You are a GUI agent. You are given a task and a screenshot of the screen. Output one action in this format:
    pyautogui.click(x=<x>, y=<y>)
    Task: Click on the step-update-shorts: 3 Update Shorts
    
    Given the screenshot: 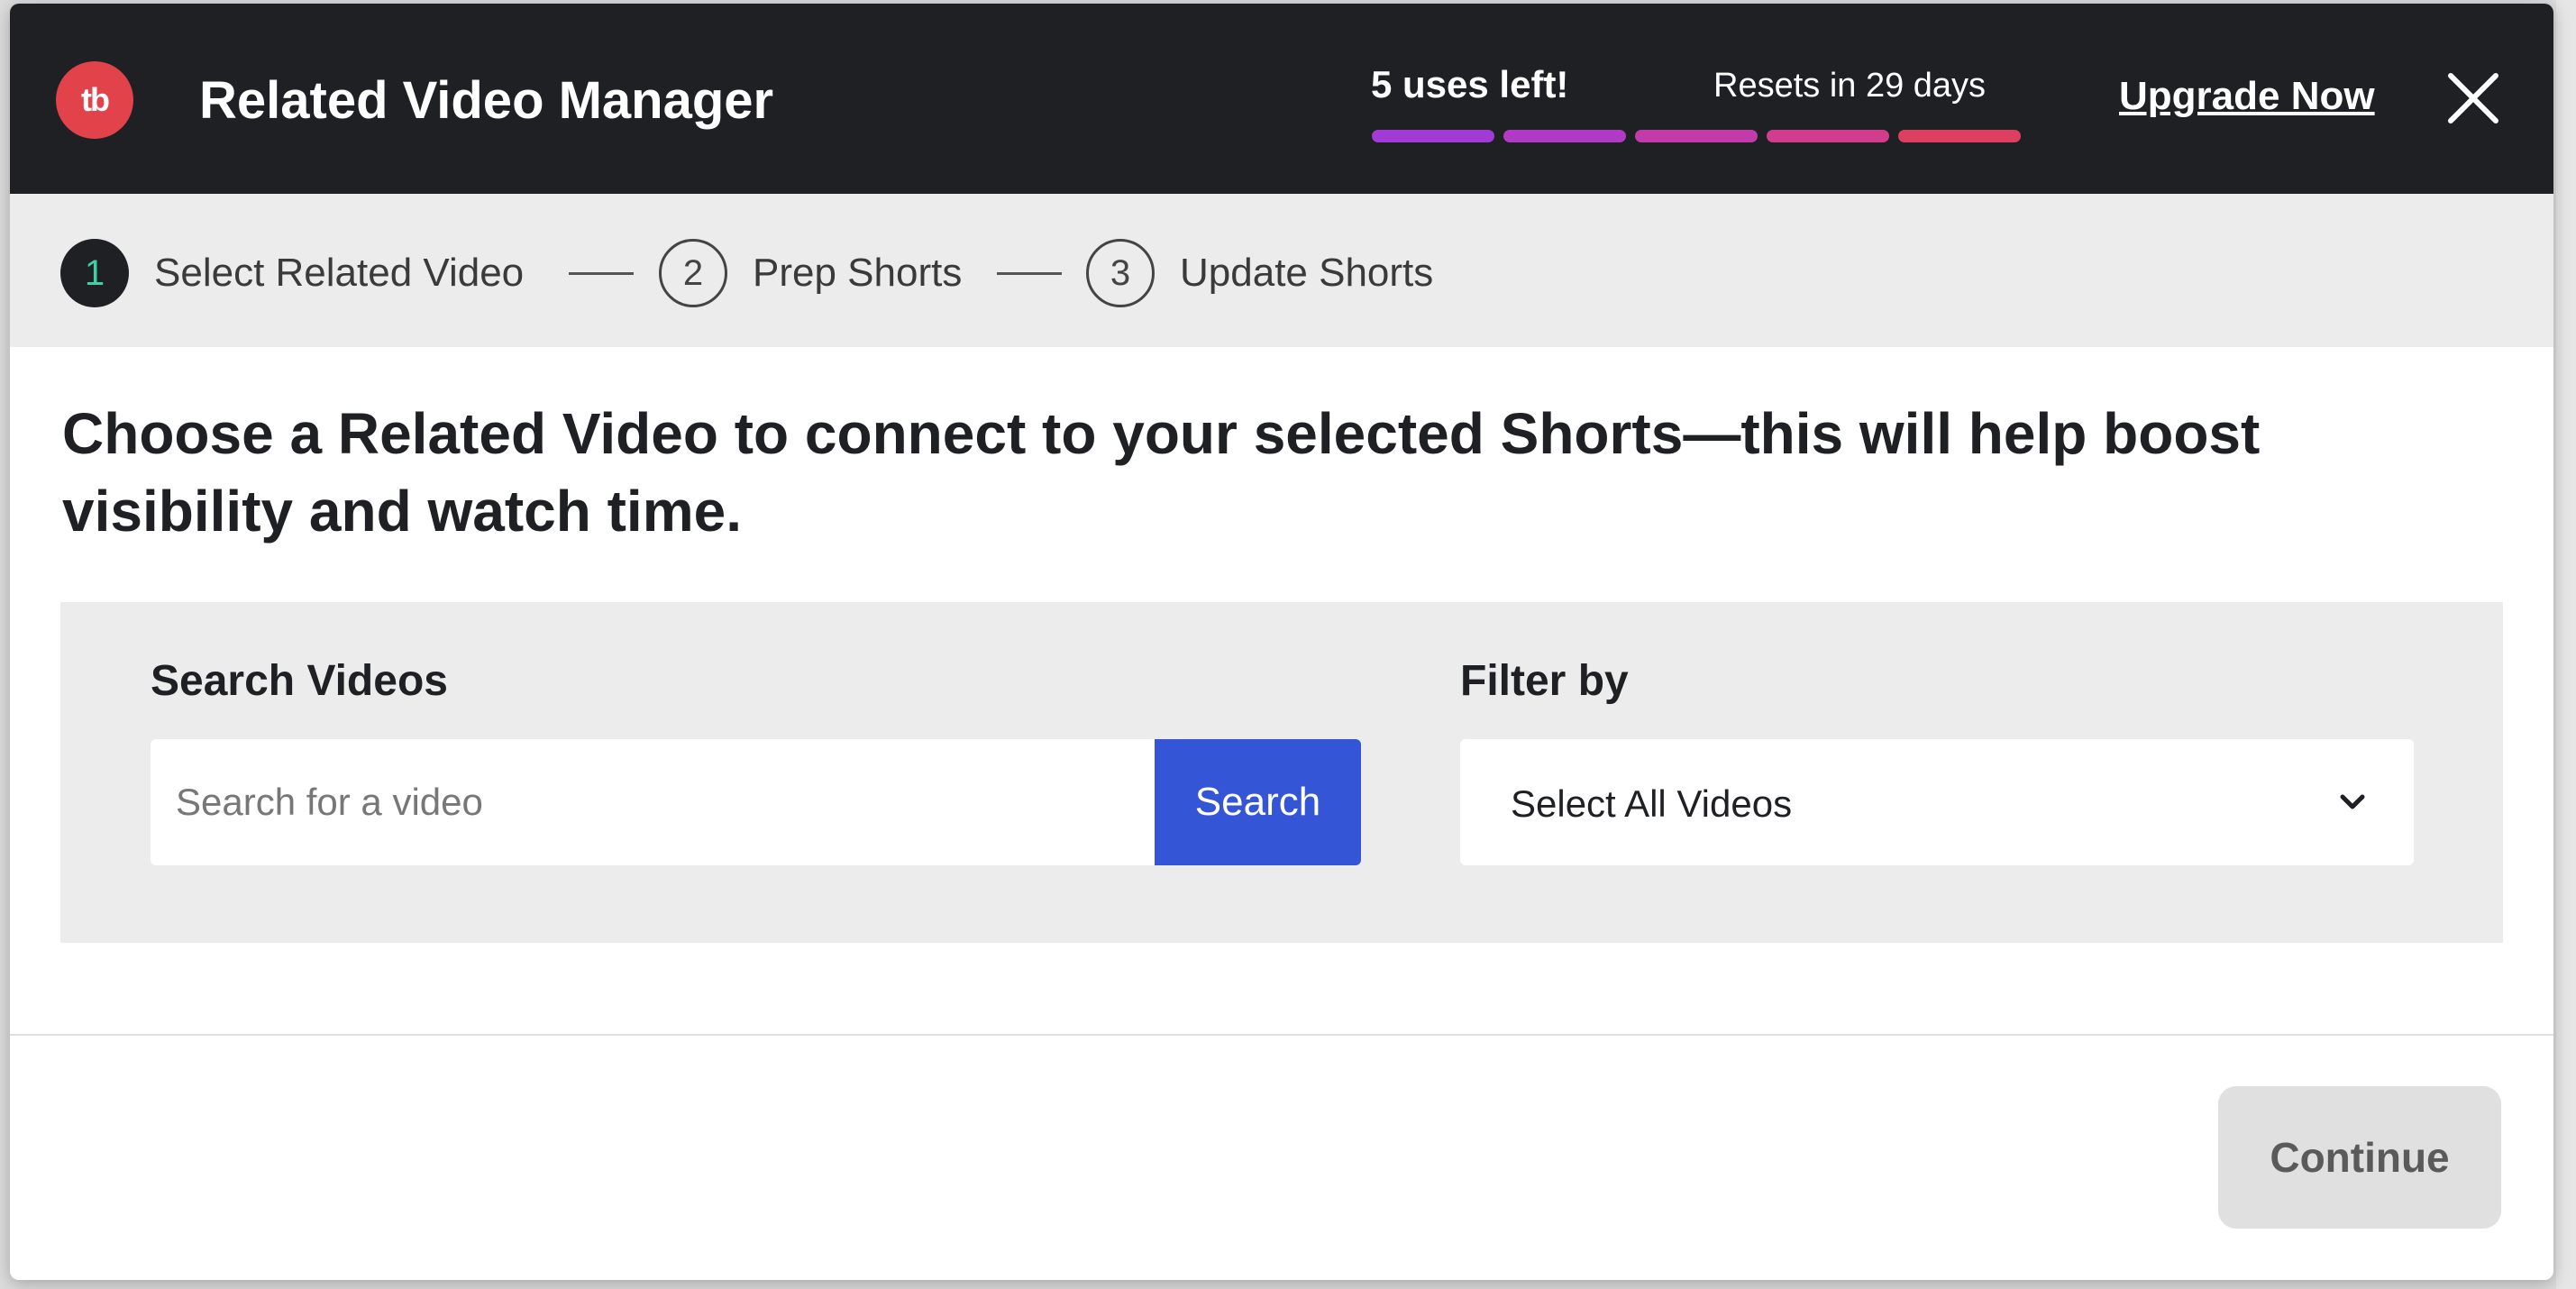 What is the action you would take?
    pyautogui.click(x=1259, y=273)
    